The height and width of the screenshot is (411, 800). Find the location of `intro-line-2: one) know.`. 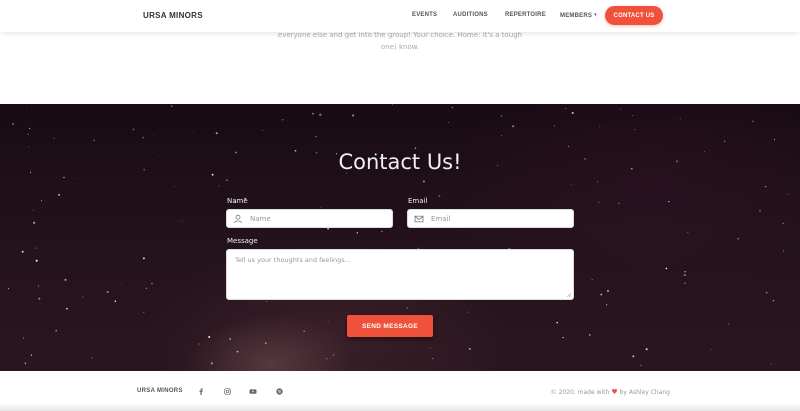

intro-line-2: one) know. is located at coordinates (400, 47).